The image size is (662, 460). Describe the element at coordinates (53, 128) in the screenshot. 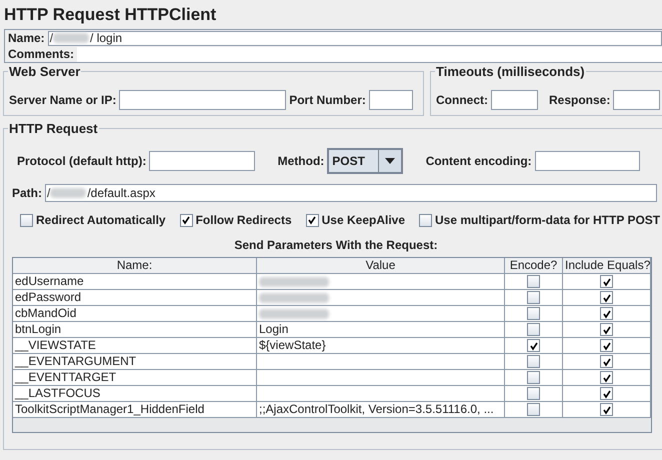

I see `group-title: HTTP Request` at that location.